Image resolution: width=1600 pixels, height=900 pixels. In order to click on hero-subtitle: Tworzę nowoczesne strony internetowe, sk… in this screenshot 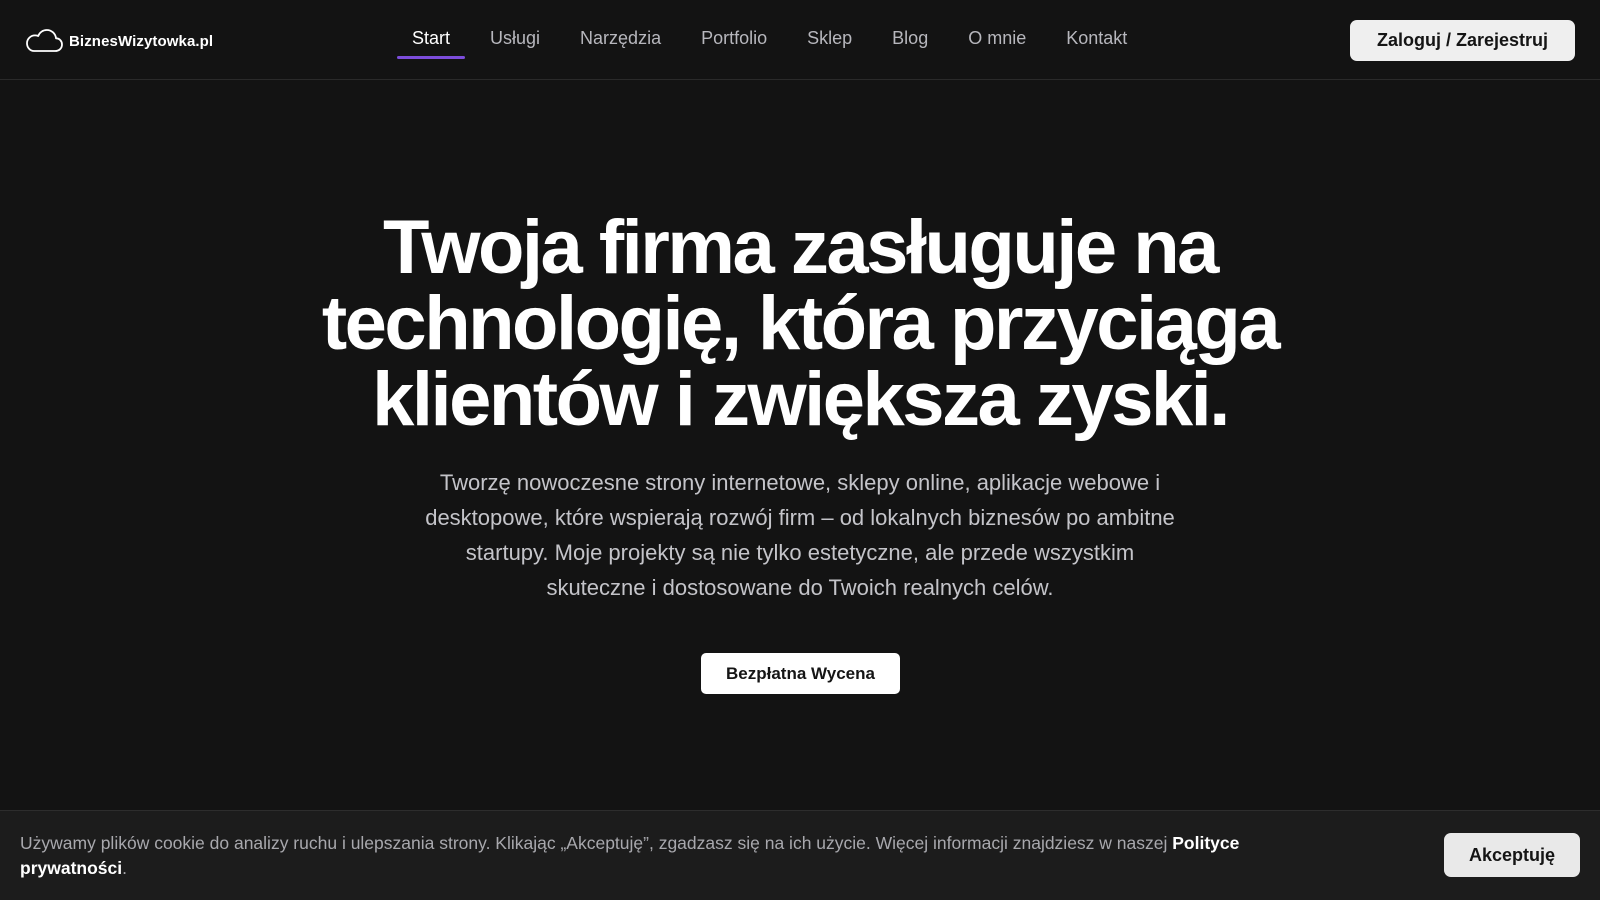, I will do `click(800, 535)`.